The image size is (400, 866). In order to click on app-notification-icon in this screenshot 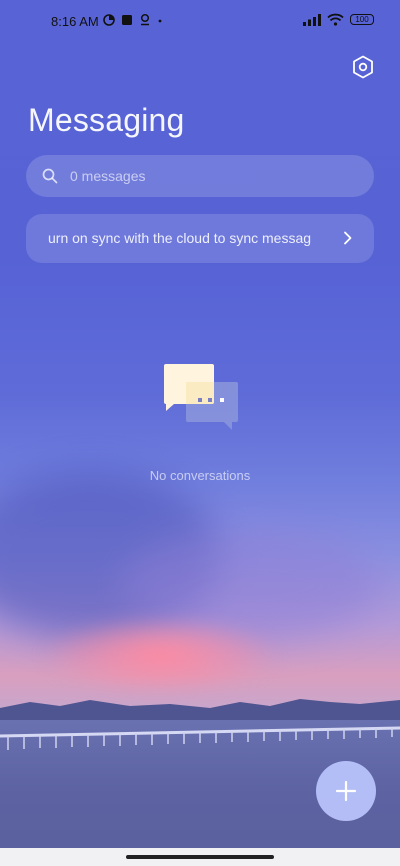, I will do `click(127, 19)`.